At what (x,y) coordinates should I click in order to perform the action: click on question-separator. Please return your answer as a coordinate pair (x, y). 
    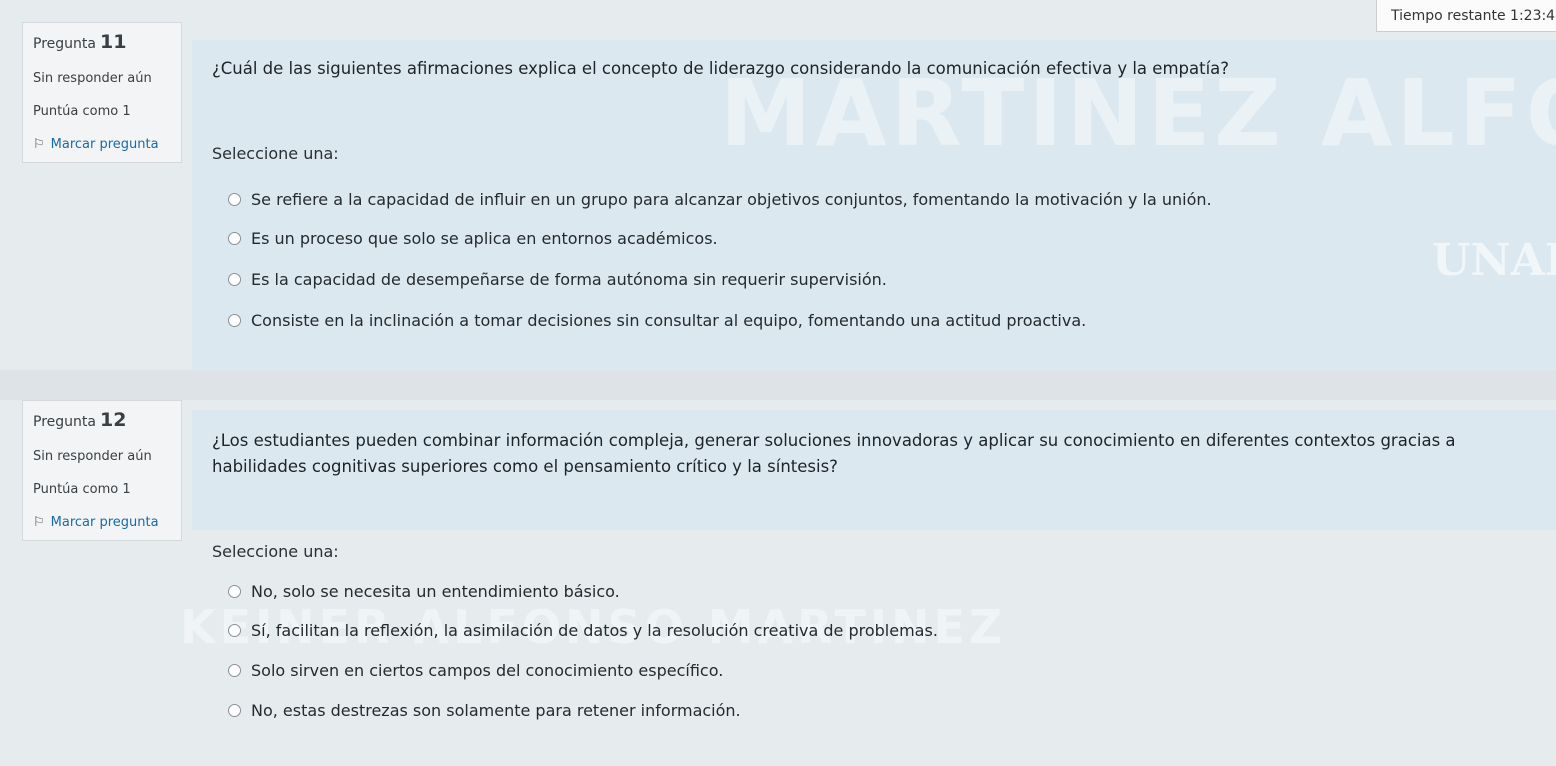
    Looking at the image, I should click on (778, 385).